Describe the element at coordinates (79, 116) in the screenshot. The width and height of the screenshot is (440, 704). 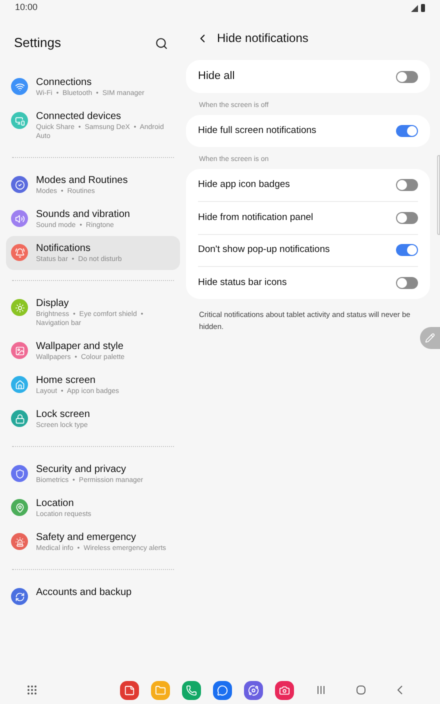
I see `item-title: Connected devices` at that location.